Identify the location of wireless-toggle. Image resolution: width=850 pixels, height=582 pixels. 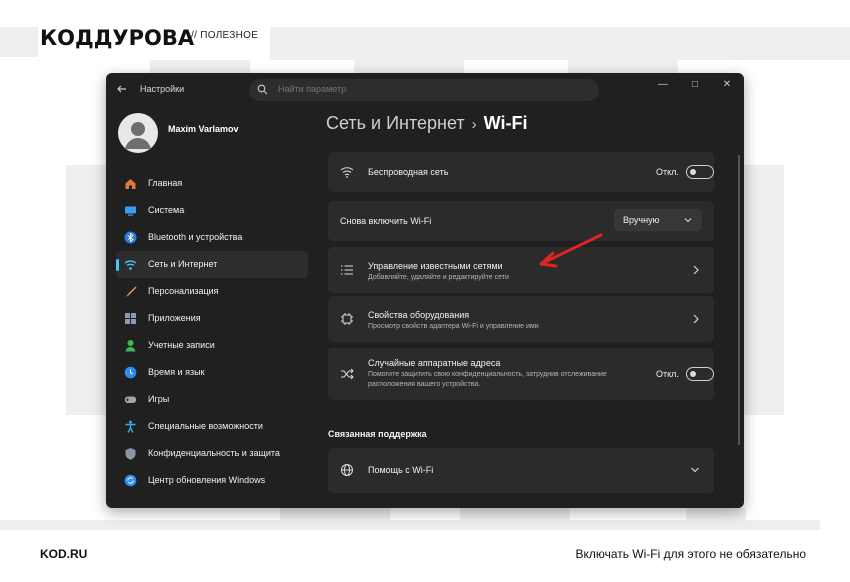
(700, 172).